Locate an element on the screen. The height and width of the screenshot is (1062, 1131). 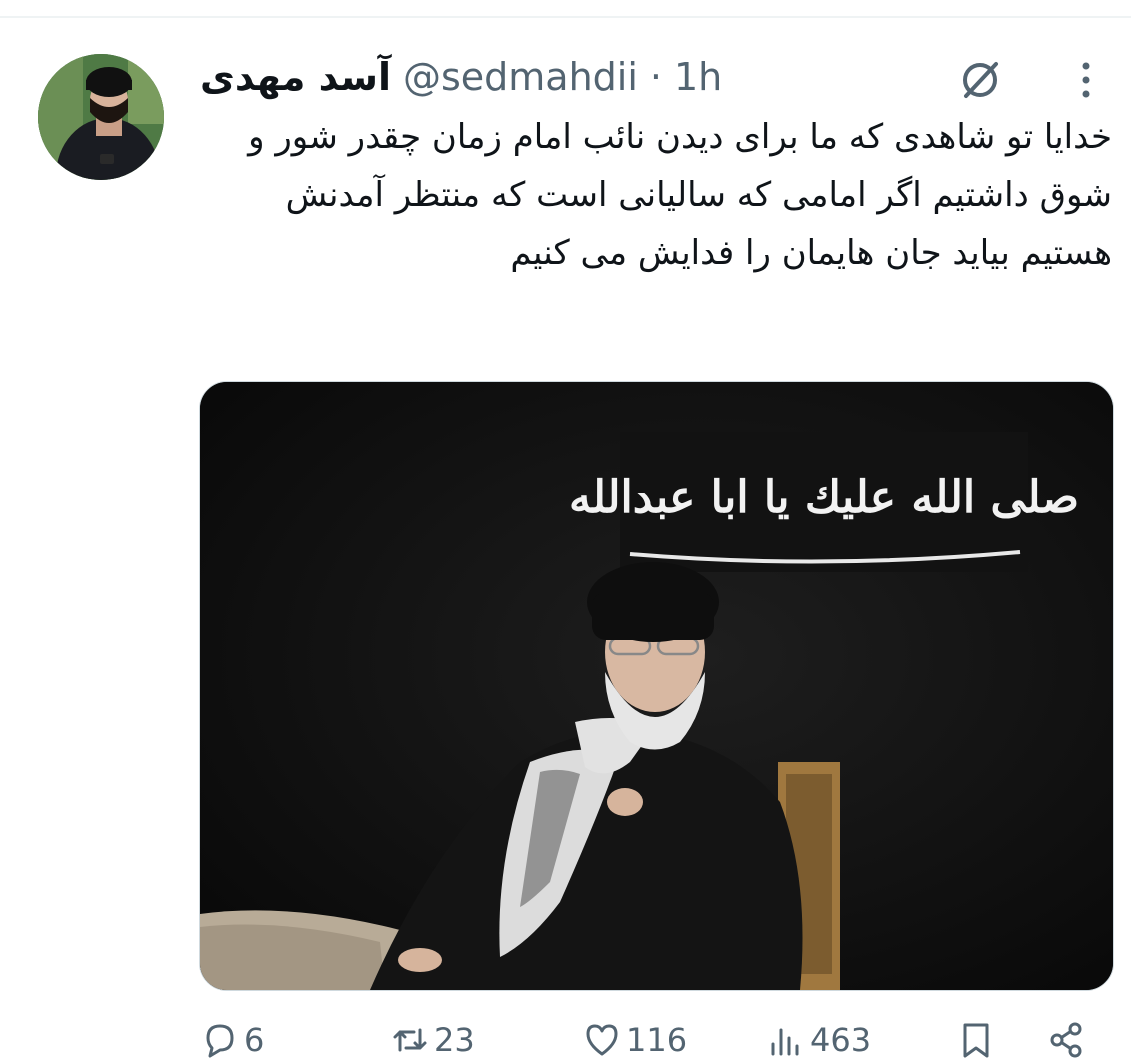
grok-icon is located at coordinates (980, 80).